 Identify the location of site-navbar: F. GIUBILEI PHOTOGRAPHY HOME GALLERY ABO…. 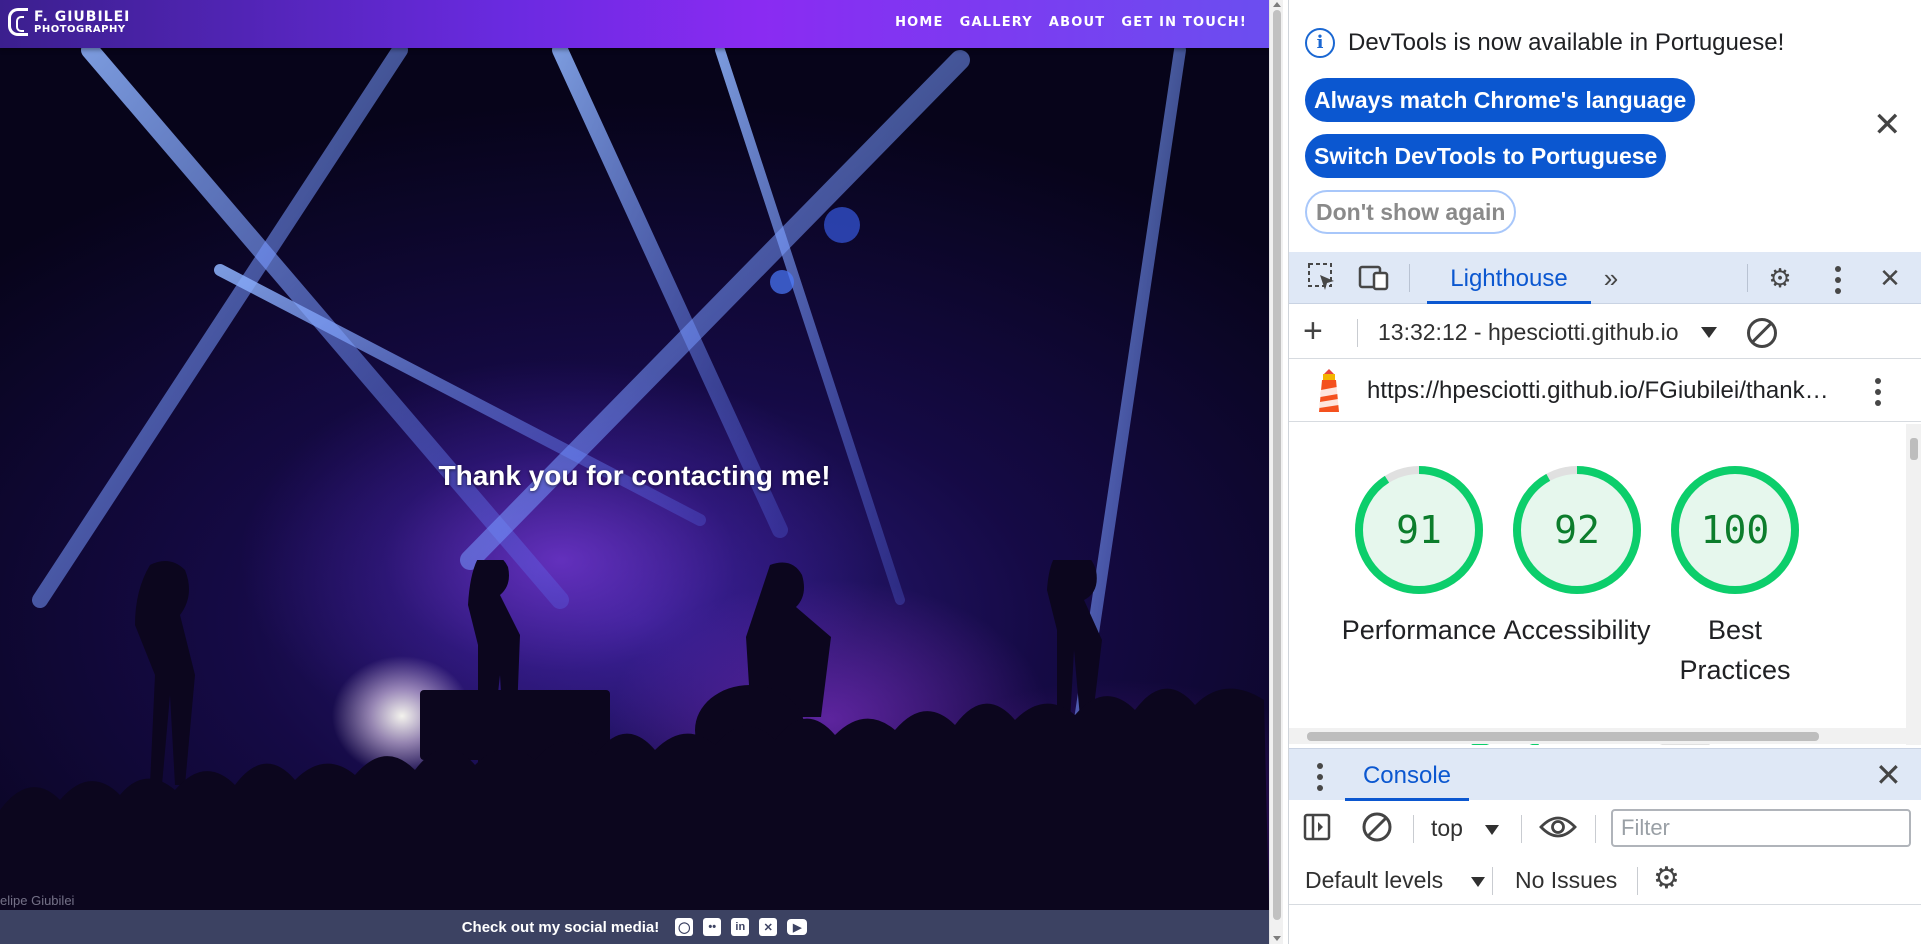
(634, 24).